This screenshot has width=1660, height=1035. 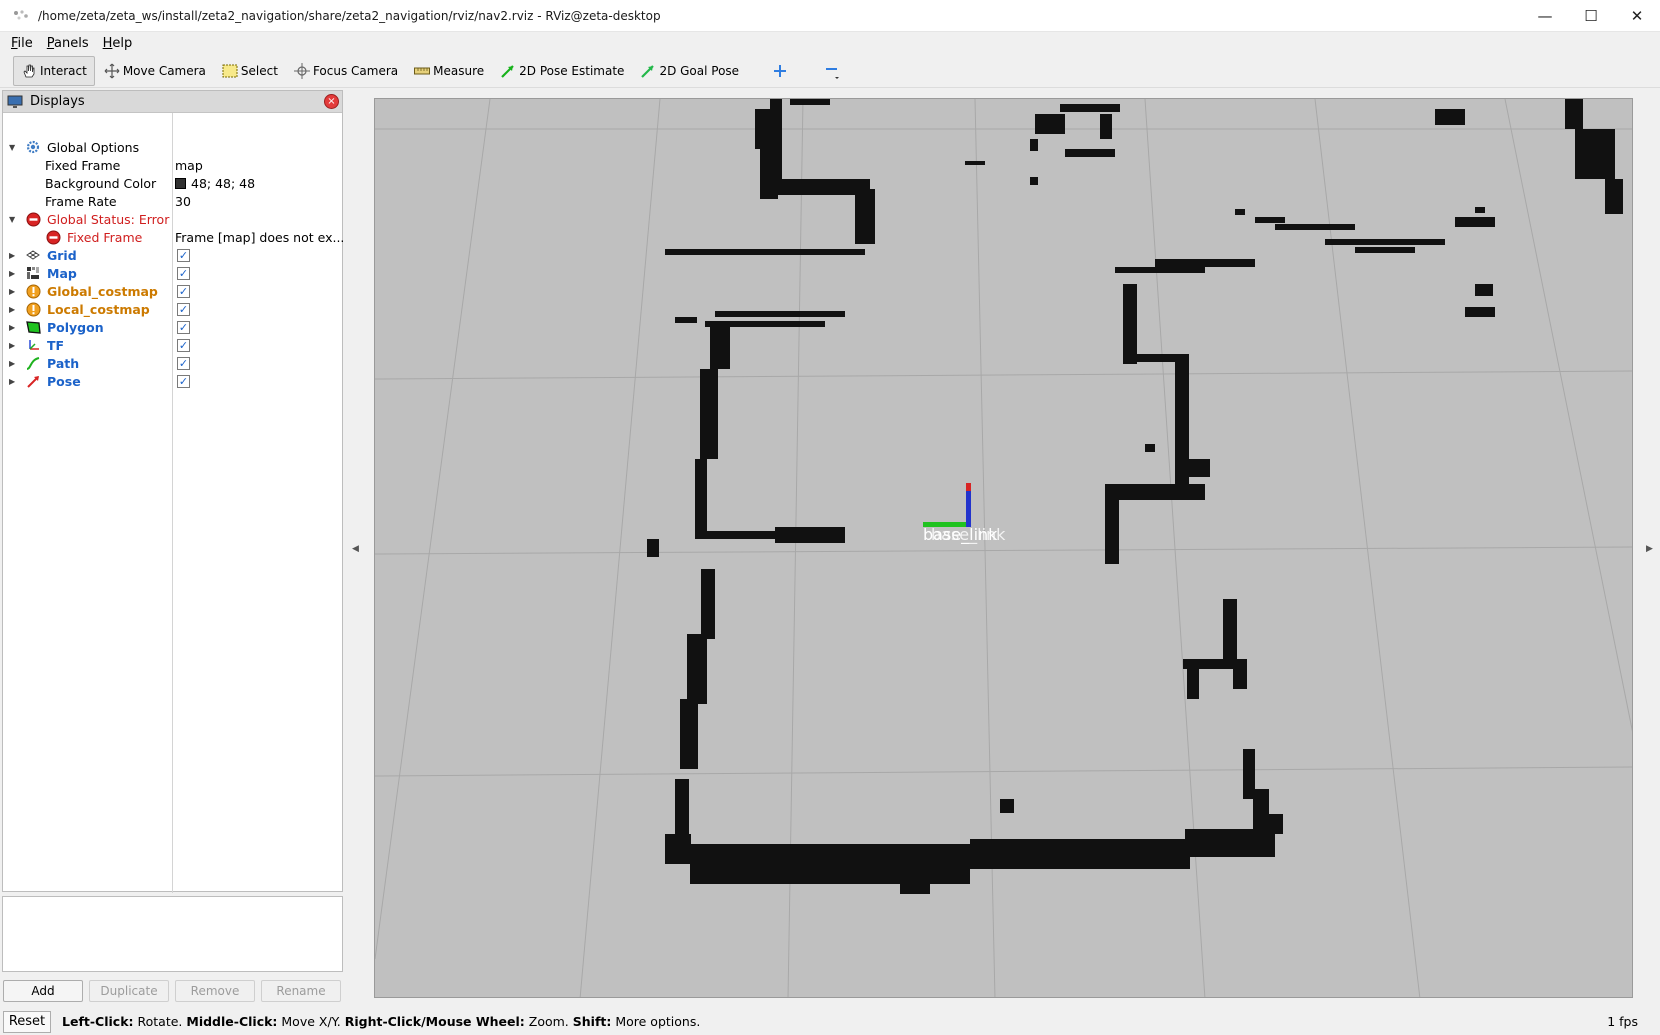 What do you see at coordinates (33, 327) in the screenshot?
I see `polygon-icon` at bounding box center [33, 327].